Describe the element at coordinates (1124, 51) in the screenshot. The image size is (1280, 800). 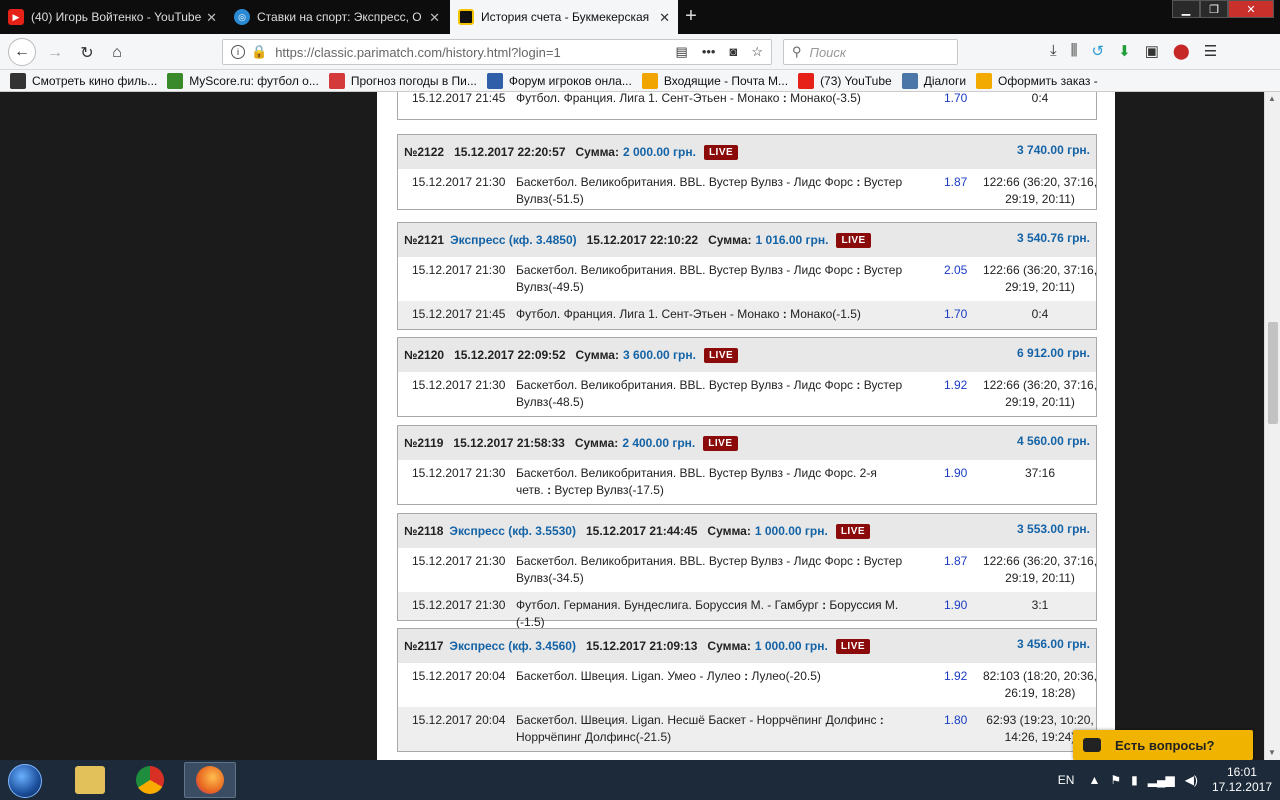
I see `extension-download-icon: ⬇` at that location.